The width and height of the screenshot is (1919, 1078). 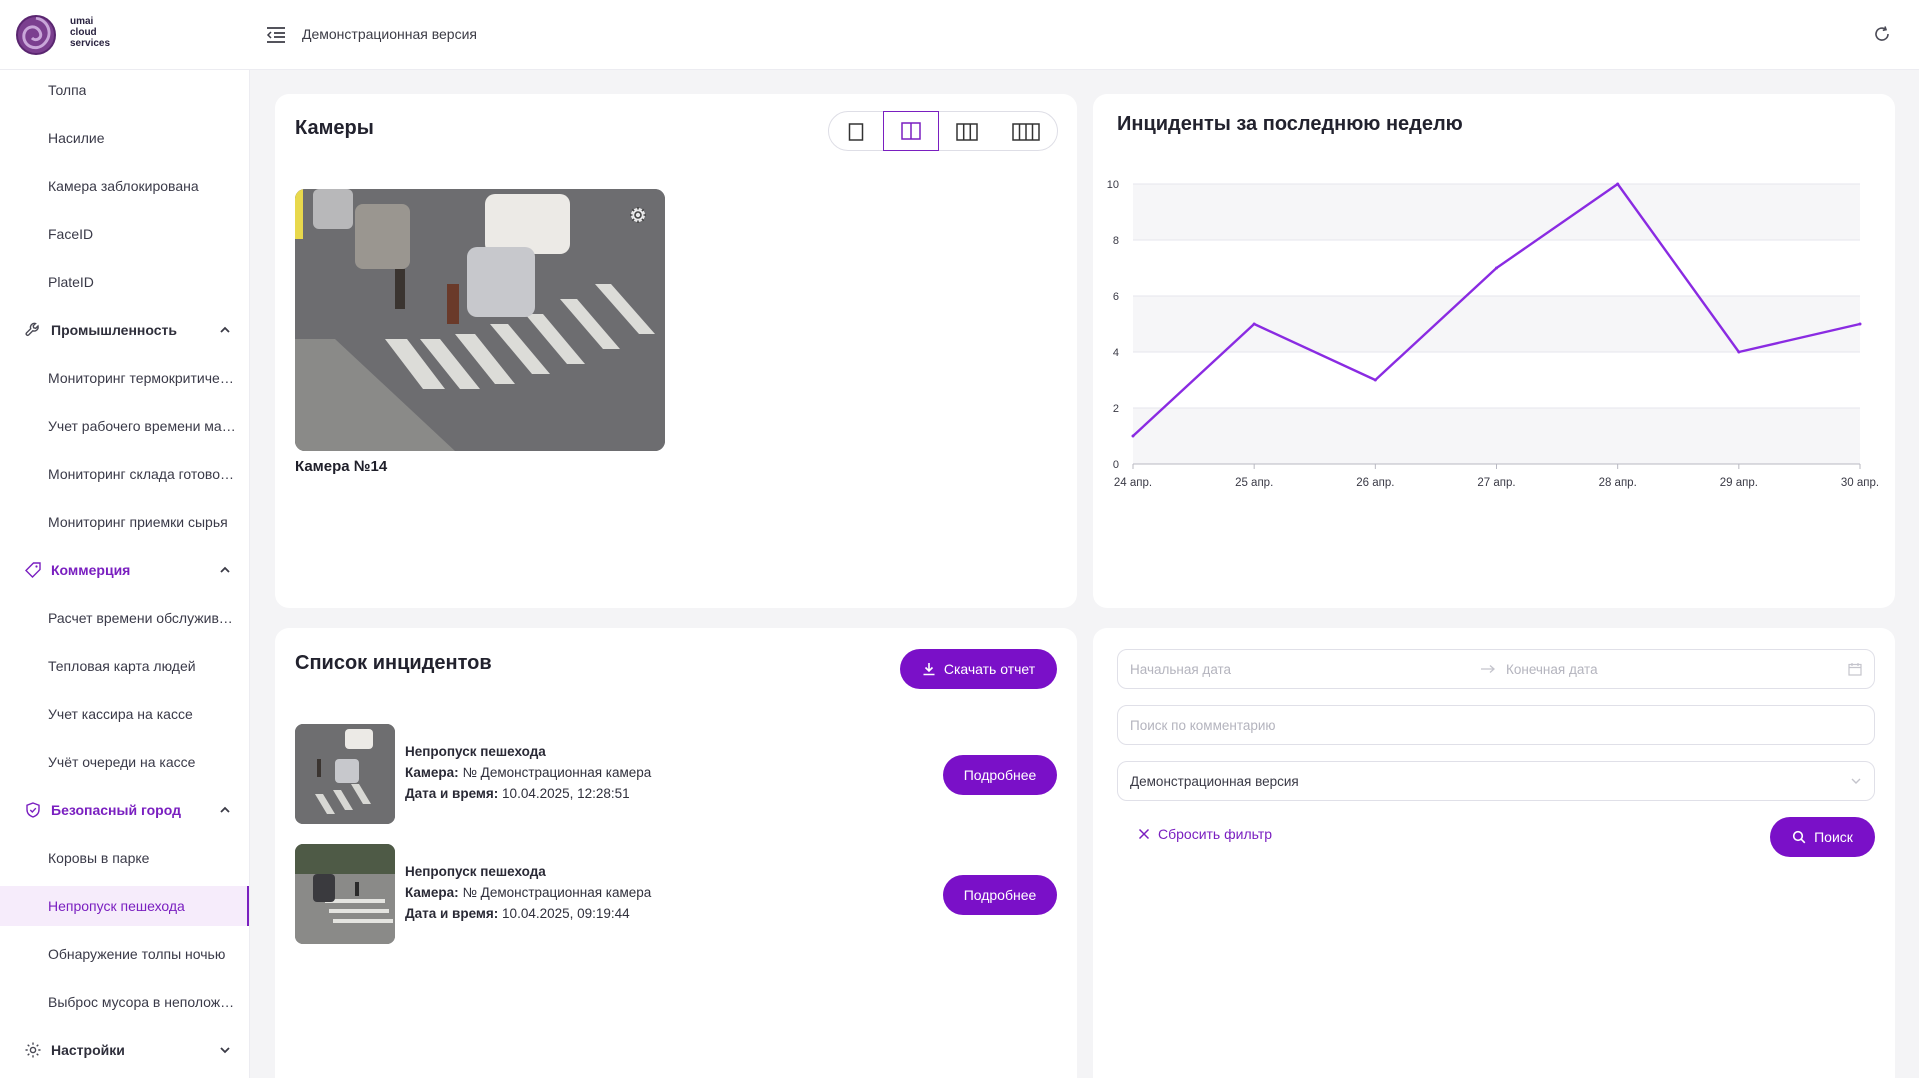 I want to click on x-tick-label: 29 апр., so click(x=1739, y=483).